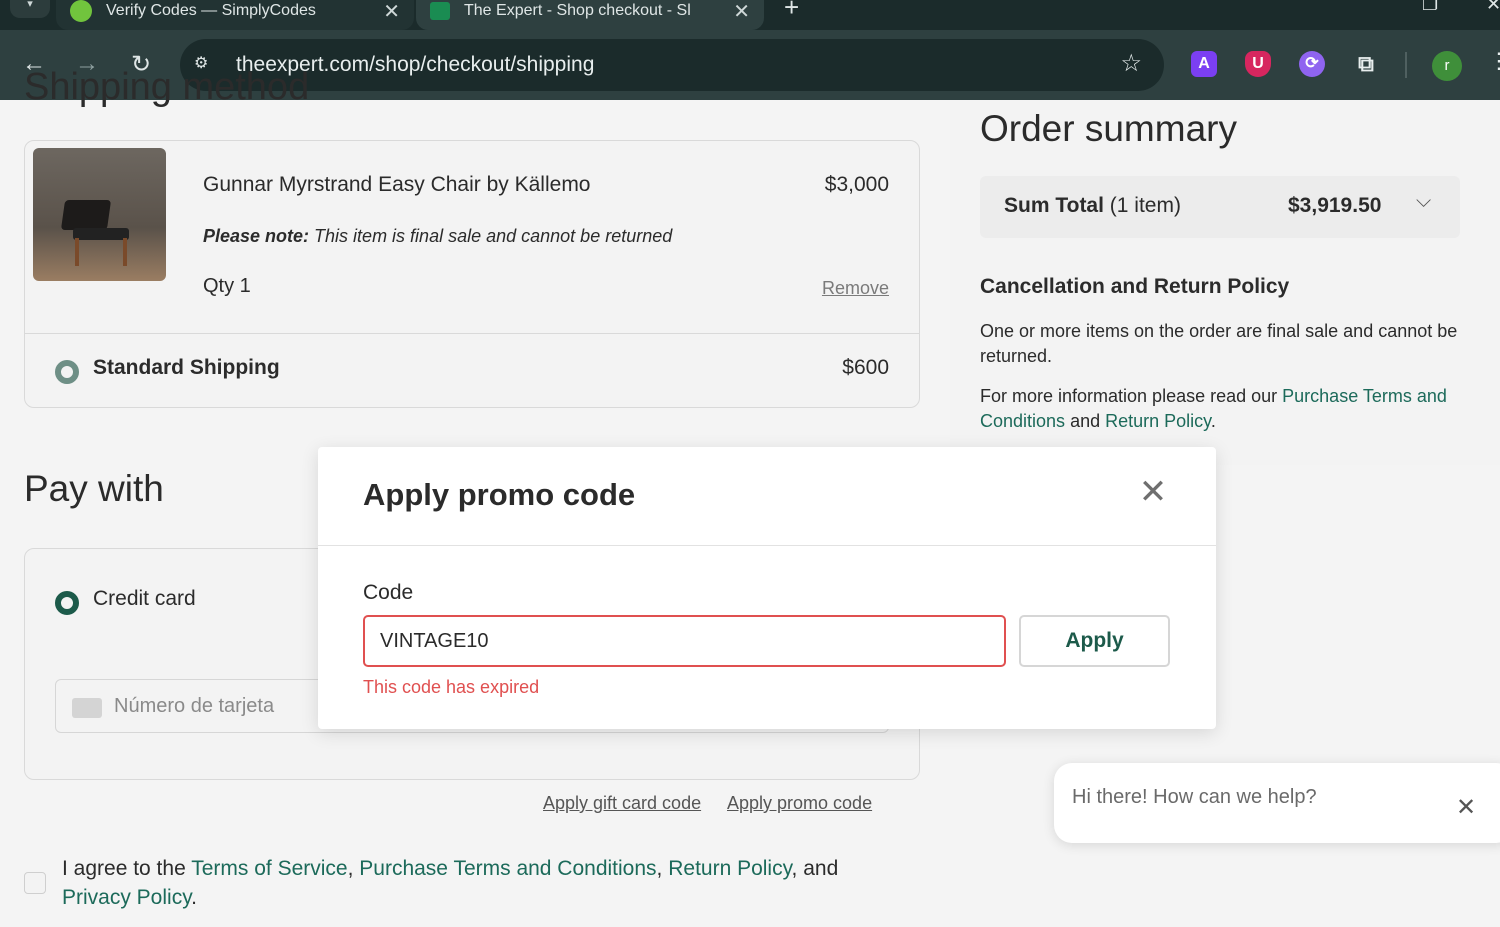 This screenshot has height=927, width=1500. What do you see at coordinates (1204, 64) in the screenshot?
I see `extension-a-icon: A` at bounding box center [1204, 64].